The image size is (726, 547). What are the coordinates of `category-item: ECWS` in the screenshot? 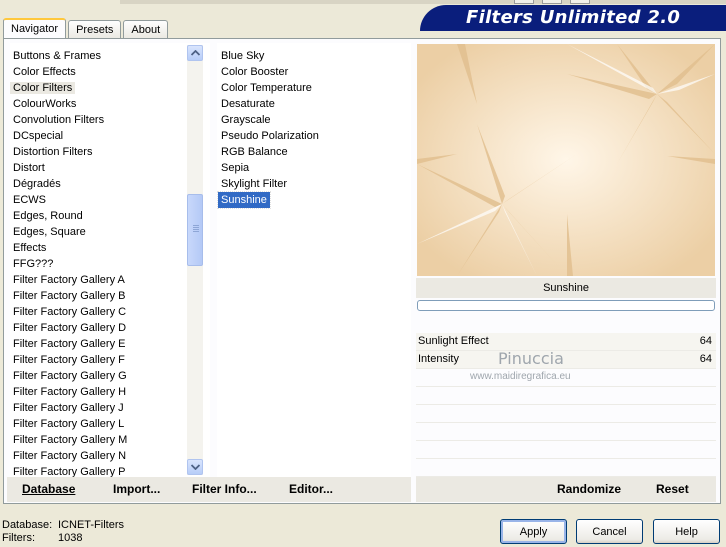 It's located at (110, 200).